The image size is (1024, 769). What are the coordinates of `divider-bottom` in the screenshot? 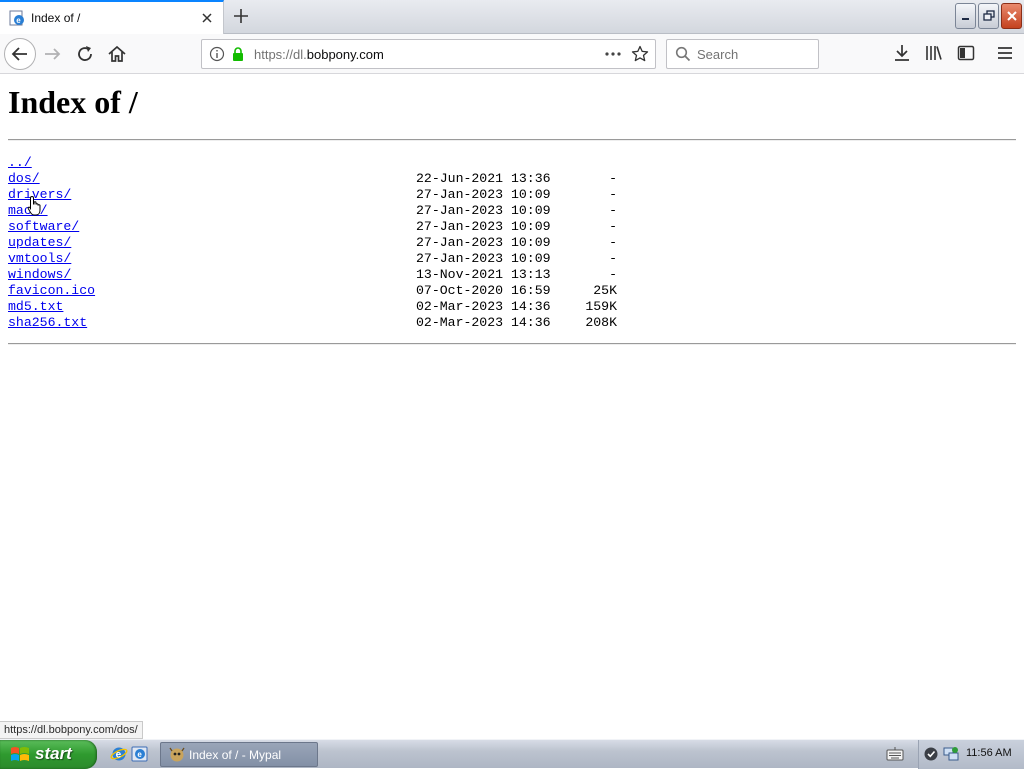 It's located at (512, 344).